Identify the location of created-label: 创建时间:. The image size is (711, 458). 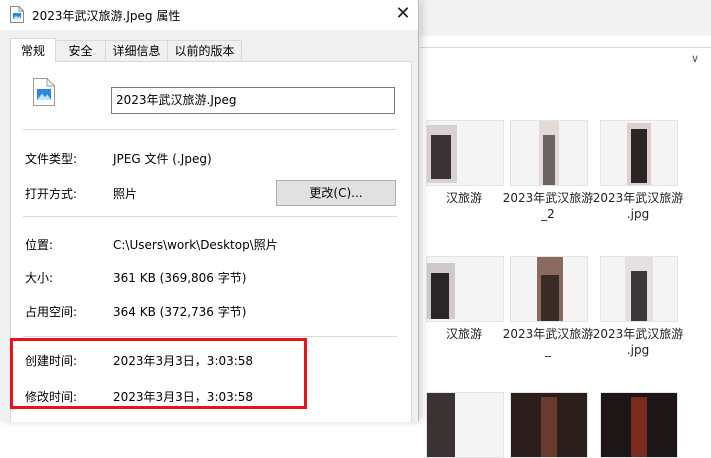
(51, 361).